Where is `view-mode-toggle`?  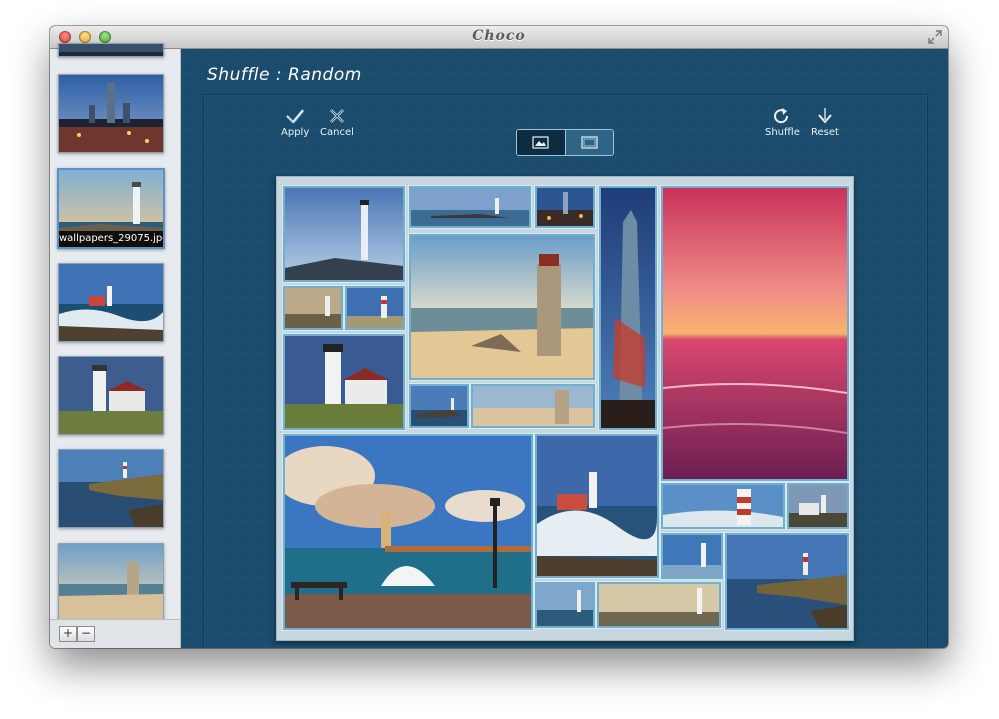
view-mode-toggle is located at coordinates (565, 142).